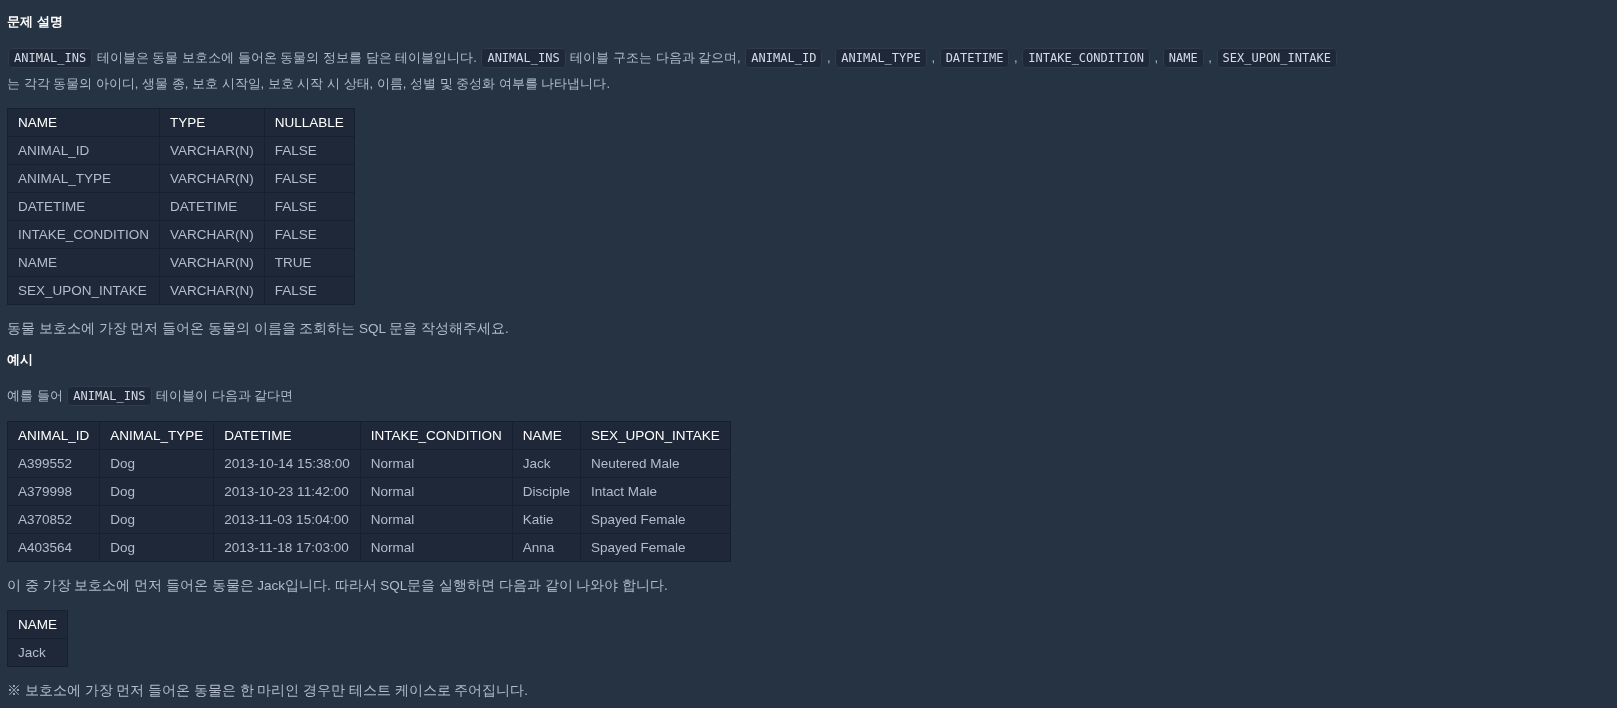  What do you see at coordinates (156, 435) in the screenshot?
I see `column-header: ANIMAL_TYPE` at bounding box center [156, 435].